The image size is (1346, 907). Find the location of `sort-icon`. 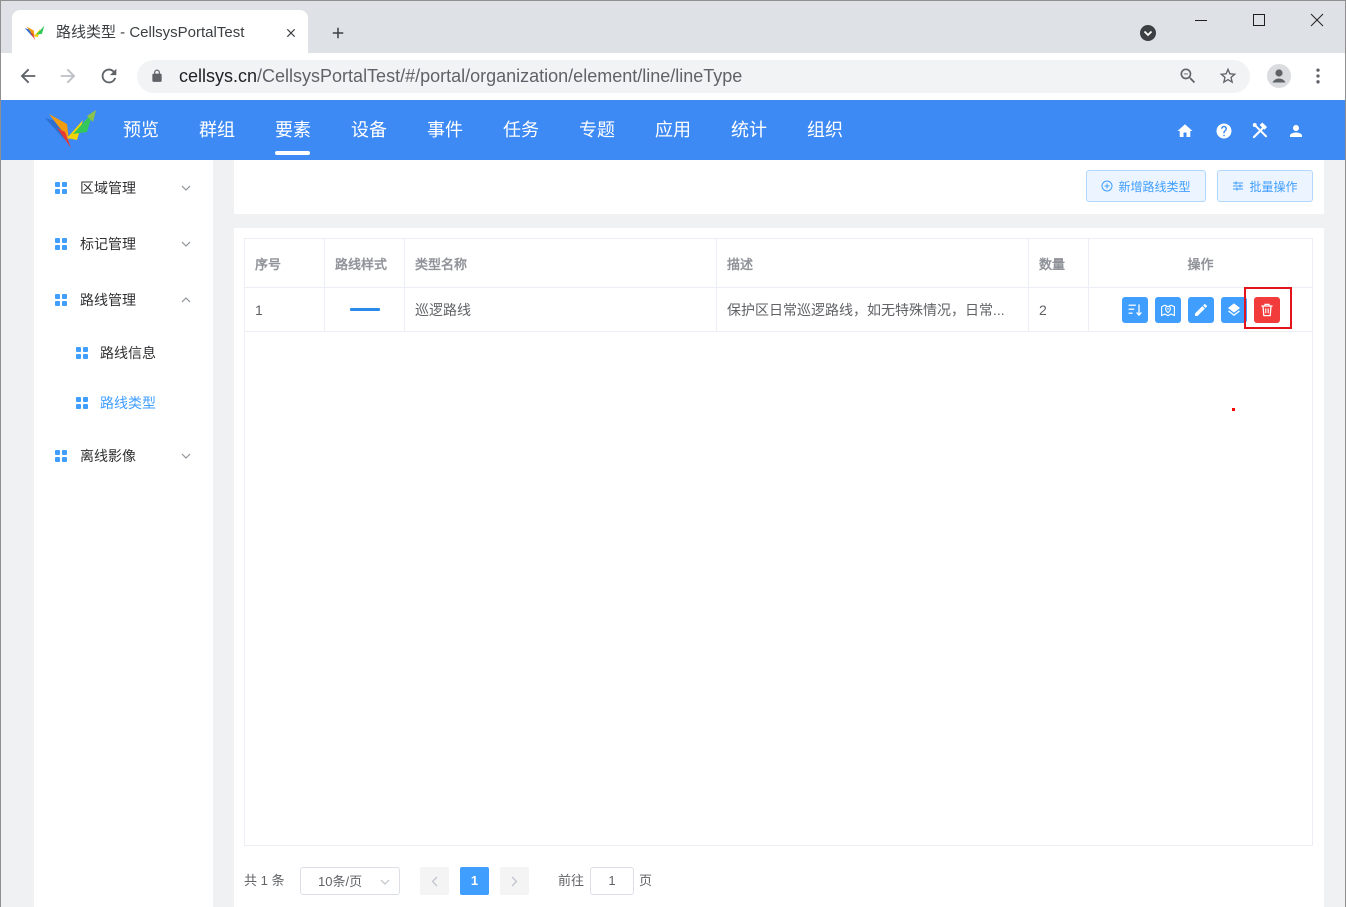

sort-icon is located at coordinates (1135, 309).